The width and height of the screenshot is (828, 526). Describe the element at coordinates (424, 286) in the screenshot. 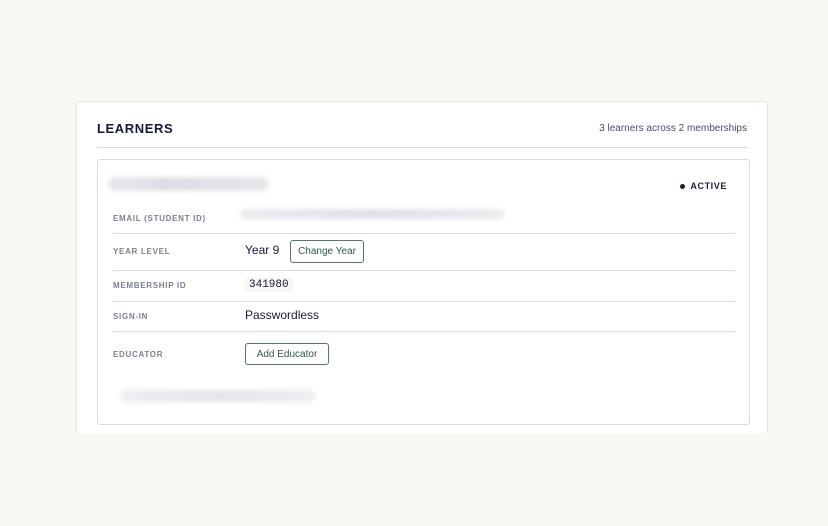

I see `row-membership-id: MEMBERSHIP ID 341980` at that location.